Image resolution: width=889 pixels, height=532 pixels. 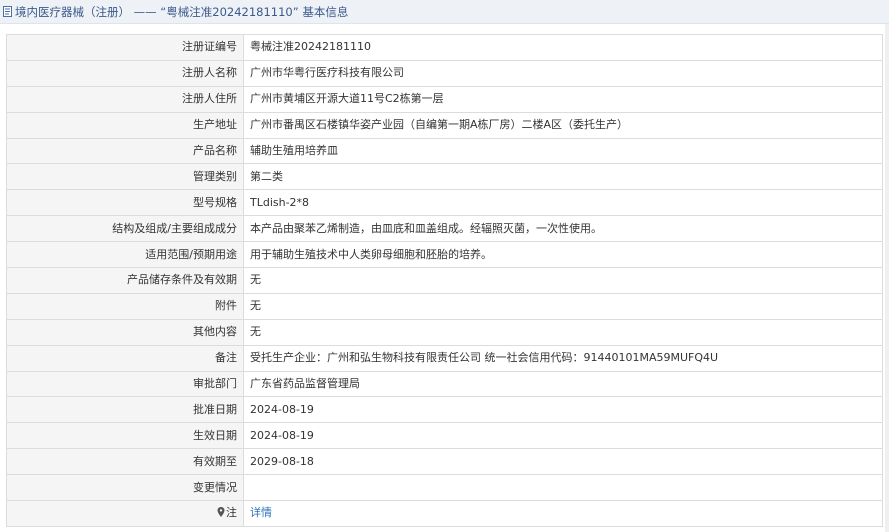 I want to click on row-label: 型号规格, so click(x=125, y=203).